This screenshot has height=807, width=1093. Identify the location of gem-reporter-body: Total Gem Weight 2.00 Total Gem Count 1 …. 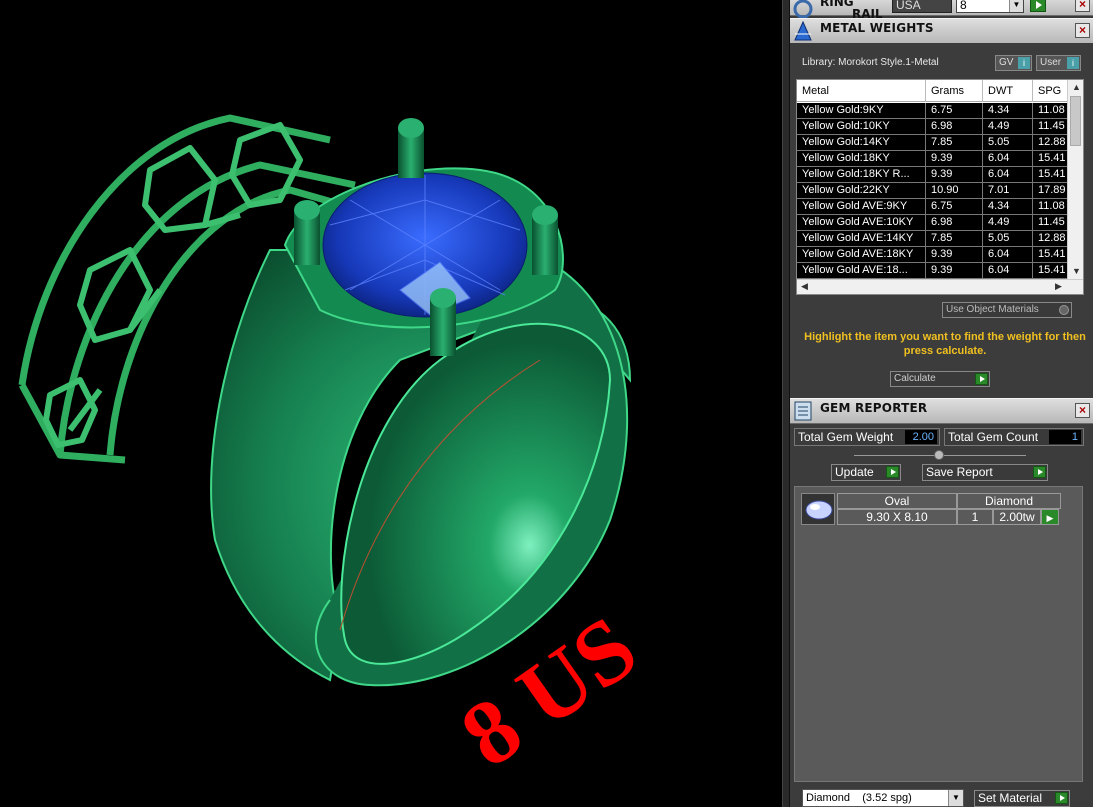
(941, 615).